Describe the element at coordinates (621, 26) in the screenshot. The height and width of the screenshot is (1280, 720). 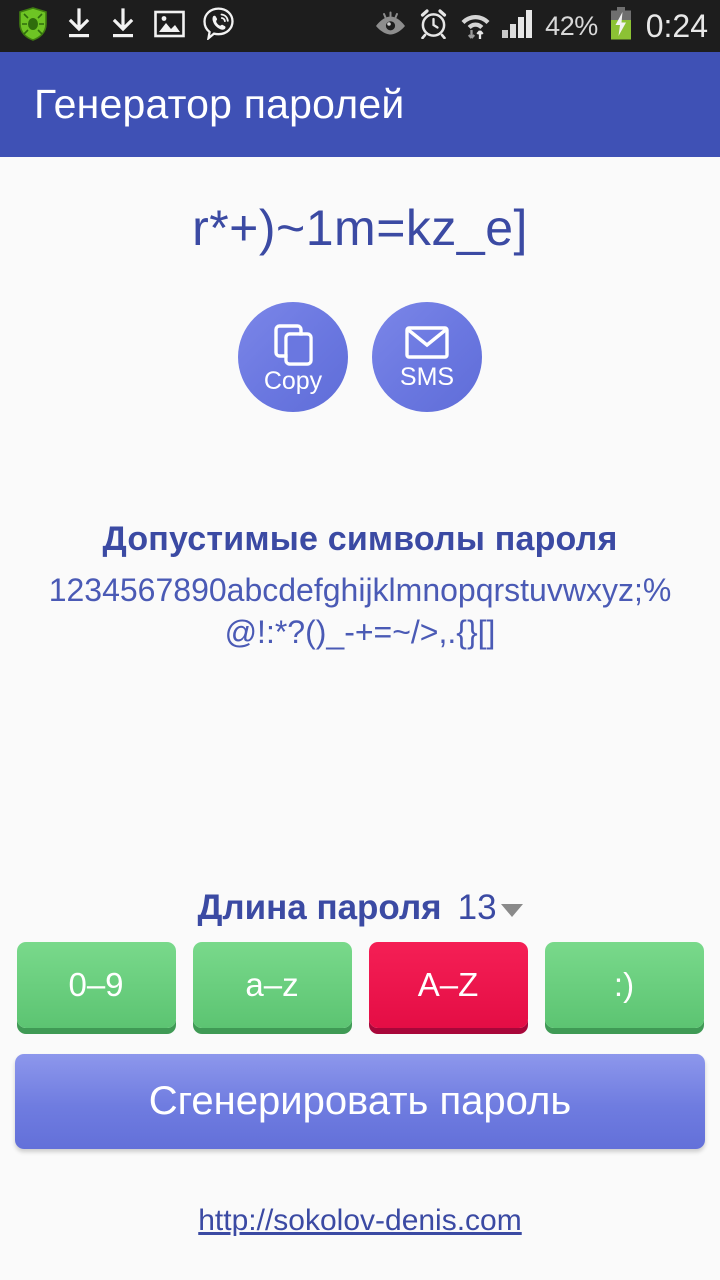
I see `battery-charging-icon` at that location.